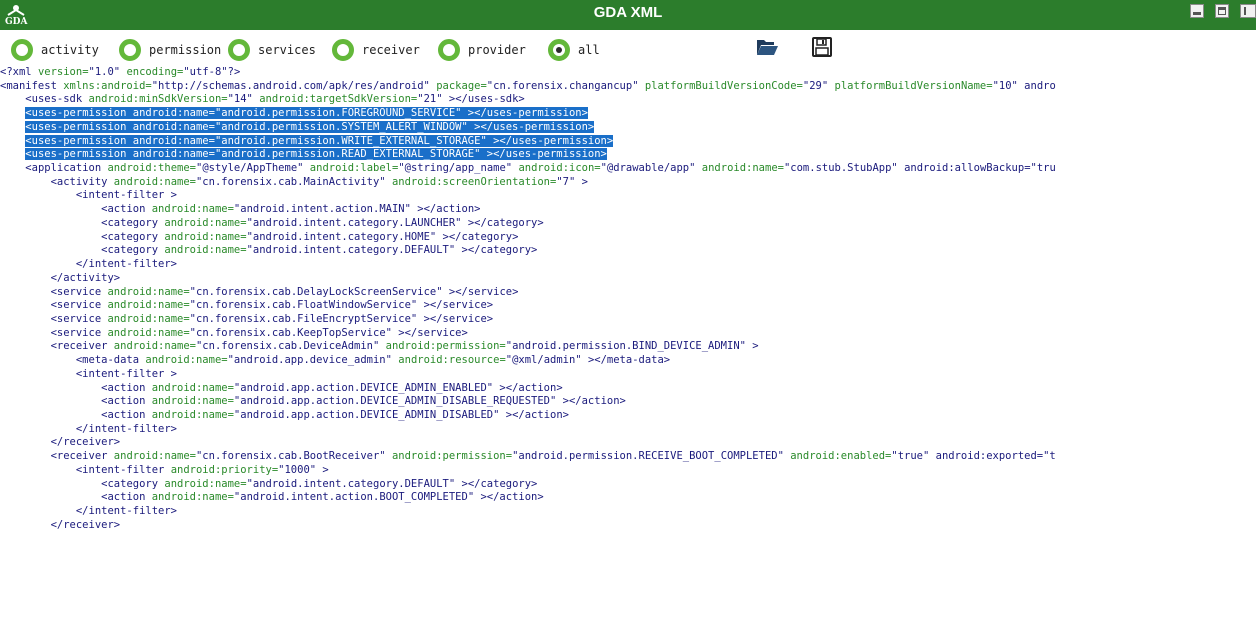 This screenshot has width=1256, height=623. What do you see at coordinates (287, 50) in the screenshot?
I see `filter-label: services` at bounding box center [287, 50].